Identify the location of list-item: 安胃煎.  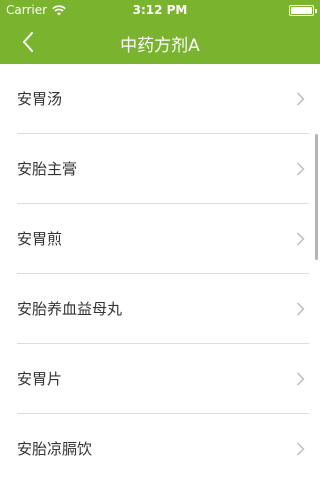
(160, 239).